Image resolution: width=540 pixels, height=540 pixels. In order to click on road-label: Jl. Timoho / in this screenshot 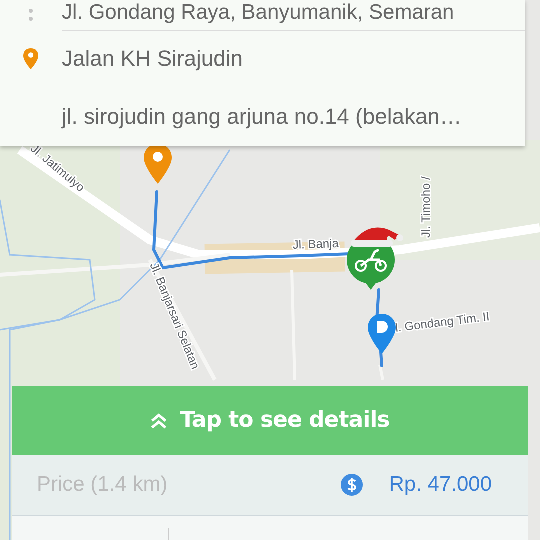, I will do `click(426, 207)`.